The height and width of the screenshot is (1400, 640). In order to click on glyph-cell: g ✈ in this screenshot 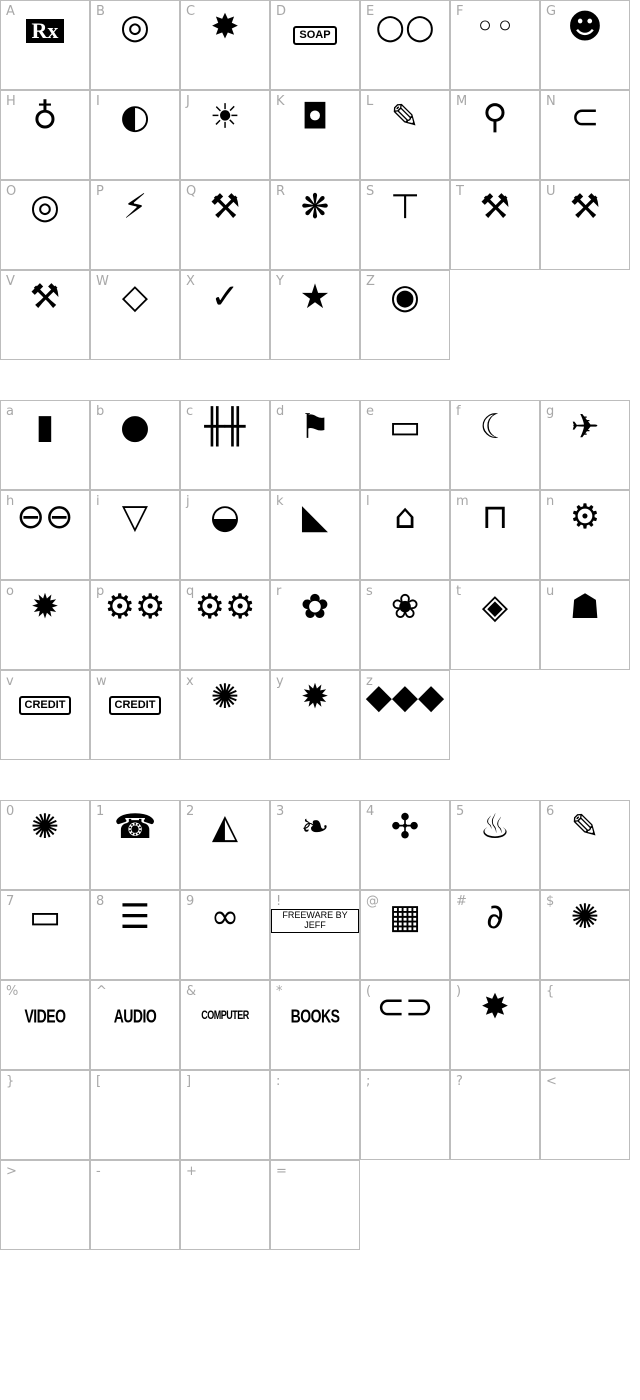, I will do `click(585, 445)`.